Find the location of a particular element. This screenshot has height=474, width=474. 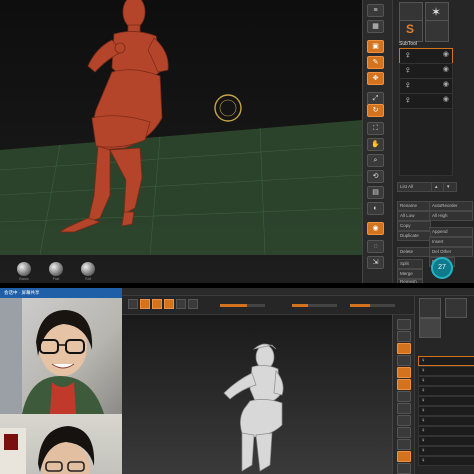

zbrush-menubar is located at coordinates (298, 292).